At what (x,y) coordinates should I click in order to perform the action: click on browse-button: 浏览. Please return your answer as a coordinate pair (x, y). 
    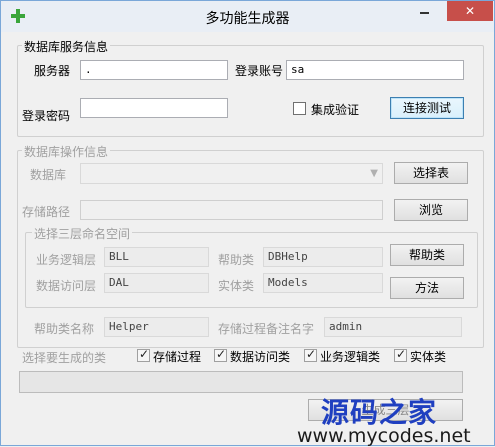
    Looking at the image, I should click on (431, 210).